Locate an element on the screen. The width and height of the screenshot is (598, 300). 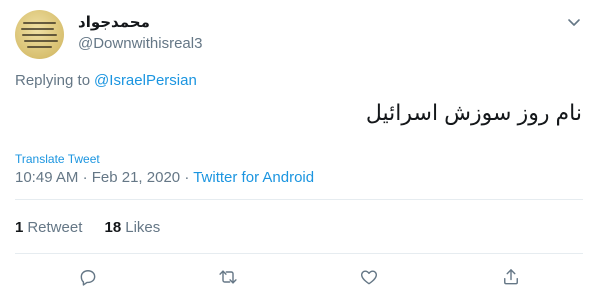
like-button is located at coordinates (369, 277).